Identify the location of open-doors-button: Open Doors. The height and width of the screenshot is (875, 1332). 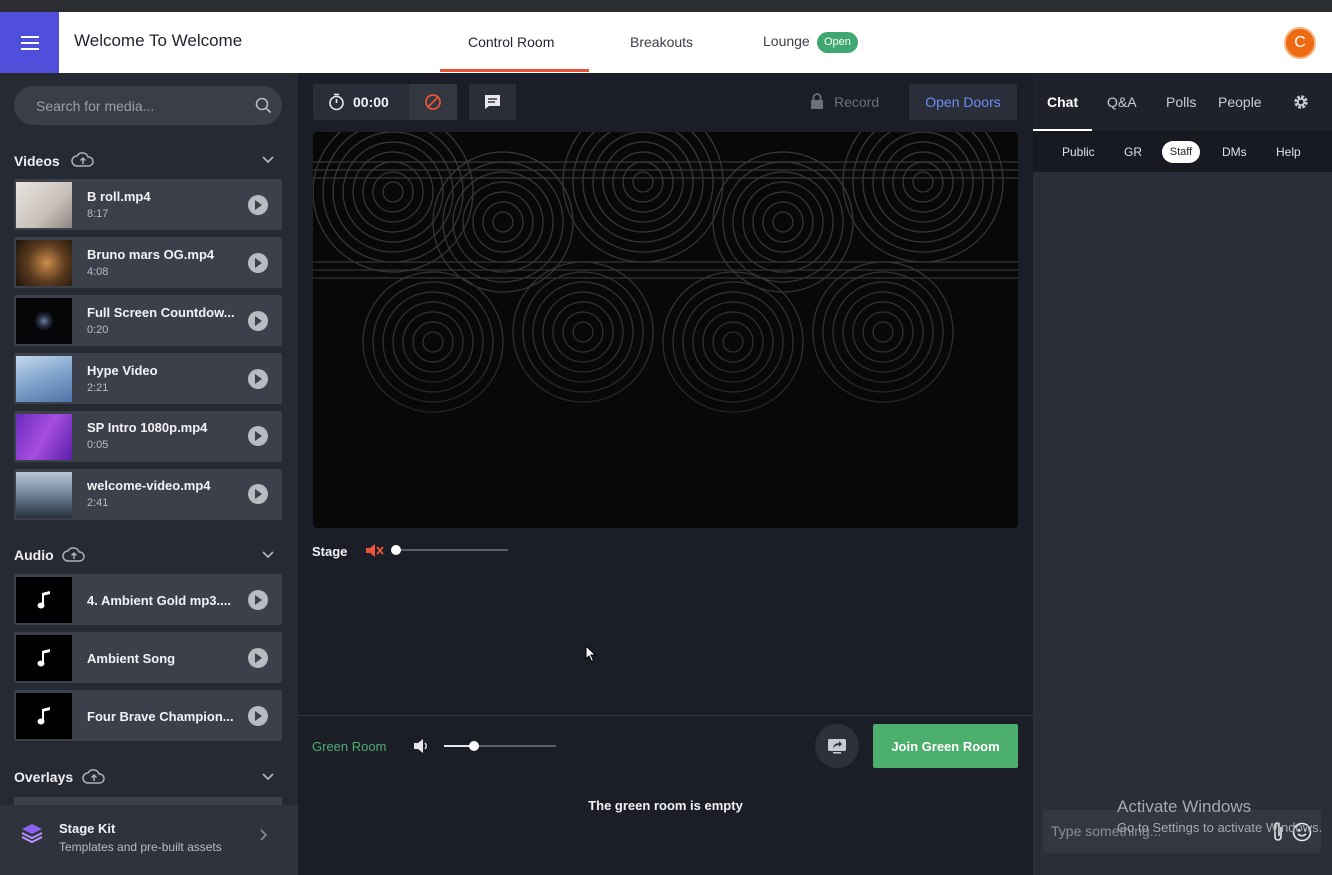
(963, 102).